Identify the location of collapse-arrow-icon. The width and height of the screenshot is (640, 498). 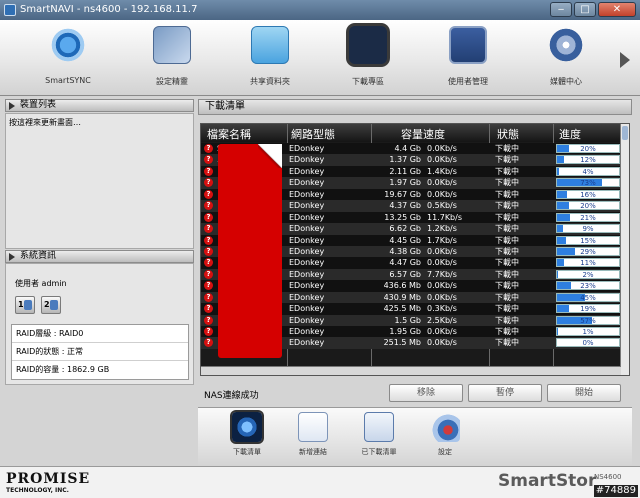
(12, 257).